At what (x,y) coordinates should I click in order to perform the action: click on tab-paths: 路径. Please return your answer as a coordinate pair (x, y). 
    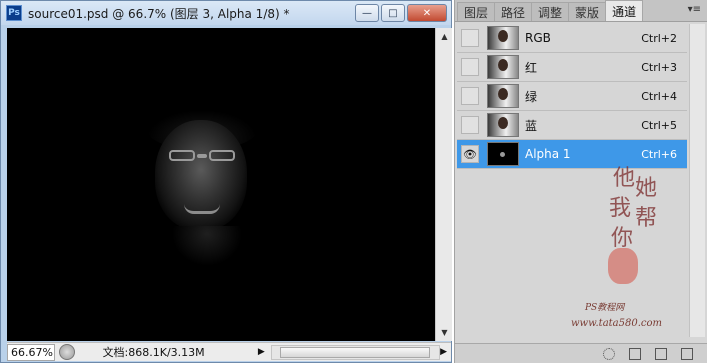
    Looking at the image, I should click on (513, 11).